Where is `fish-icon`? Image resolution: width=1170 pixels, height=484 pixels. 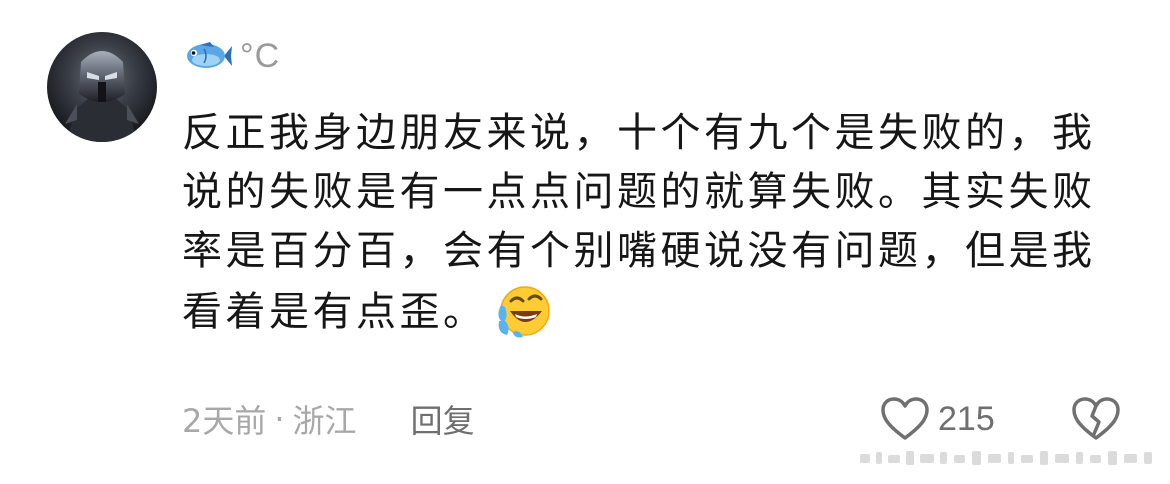 fish-icon is located at coordinates (208, 56).